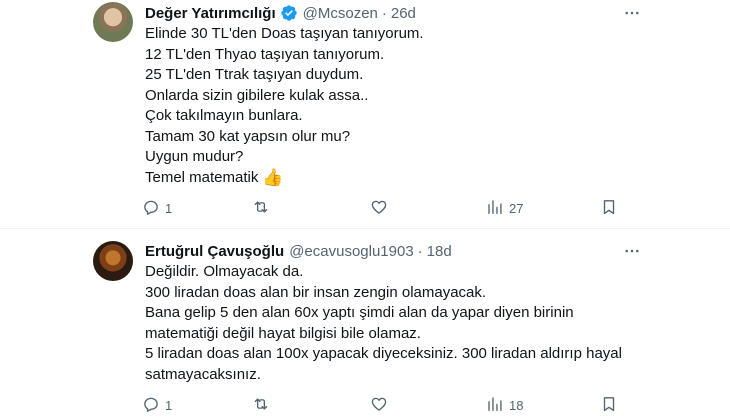 This screenshot has width=730, height=420. What do you see at coordinates (202, 177) in the screenshot?
I see `tweet-line-text: Temel matematik` at bounding box center [202, 177].